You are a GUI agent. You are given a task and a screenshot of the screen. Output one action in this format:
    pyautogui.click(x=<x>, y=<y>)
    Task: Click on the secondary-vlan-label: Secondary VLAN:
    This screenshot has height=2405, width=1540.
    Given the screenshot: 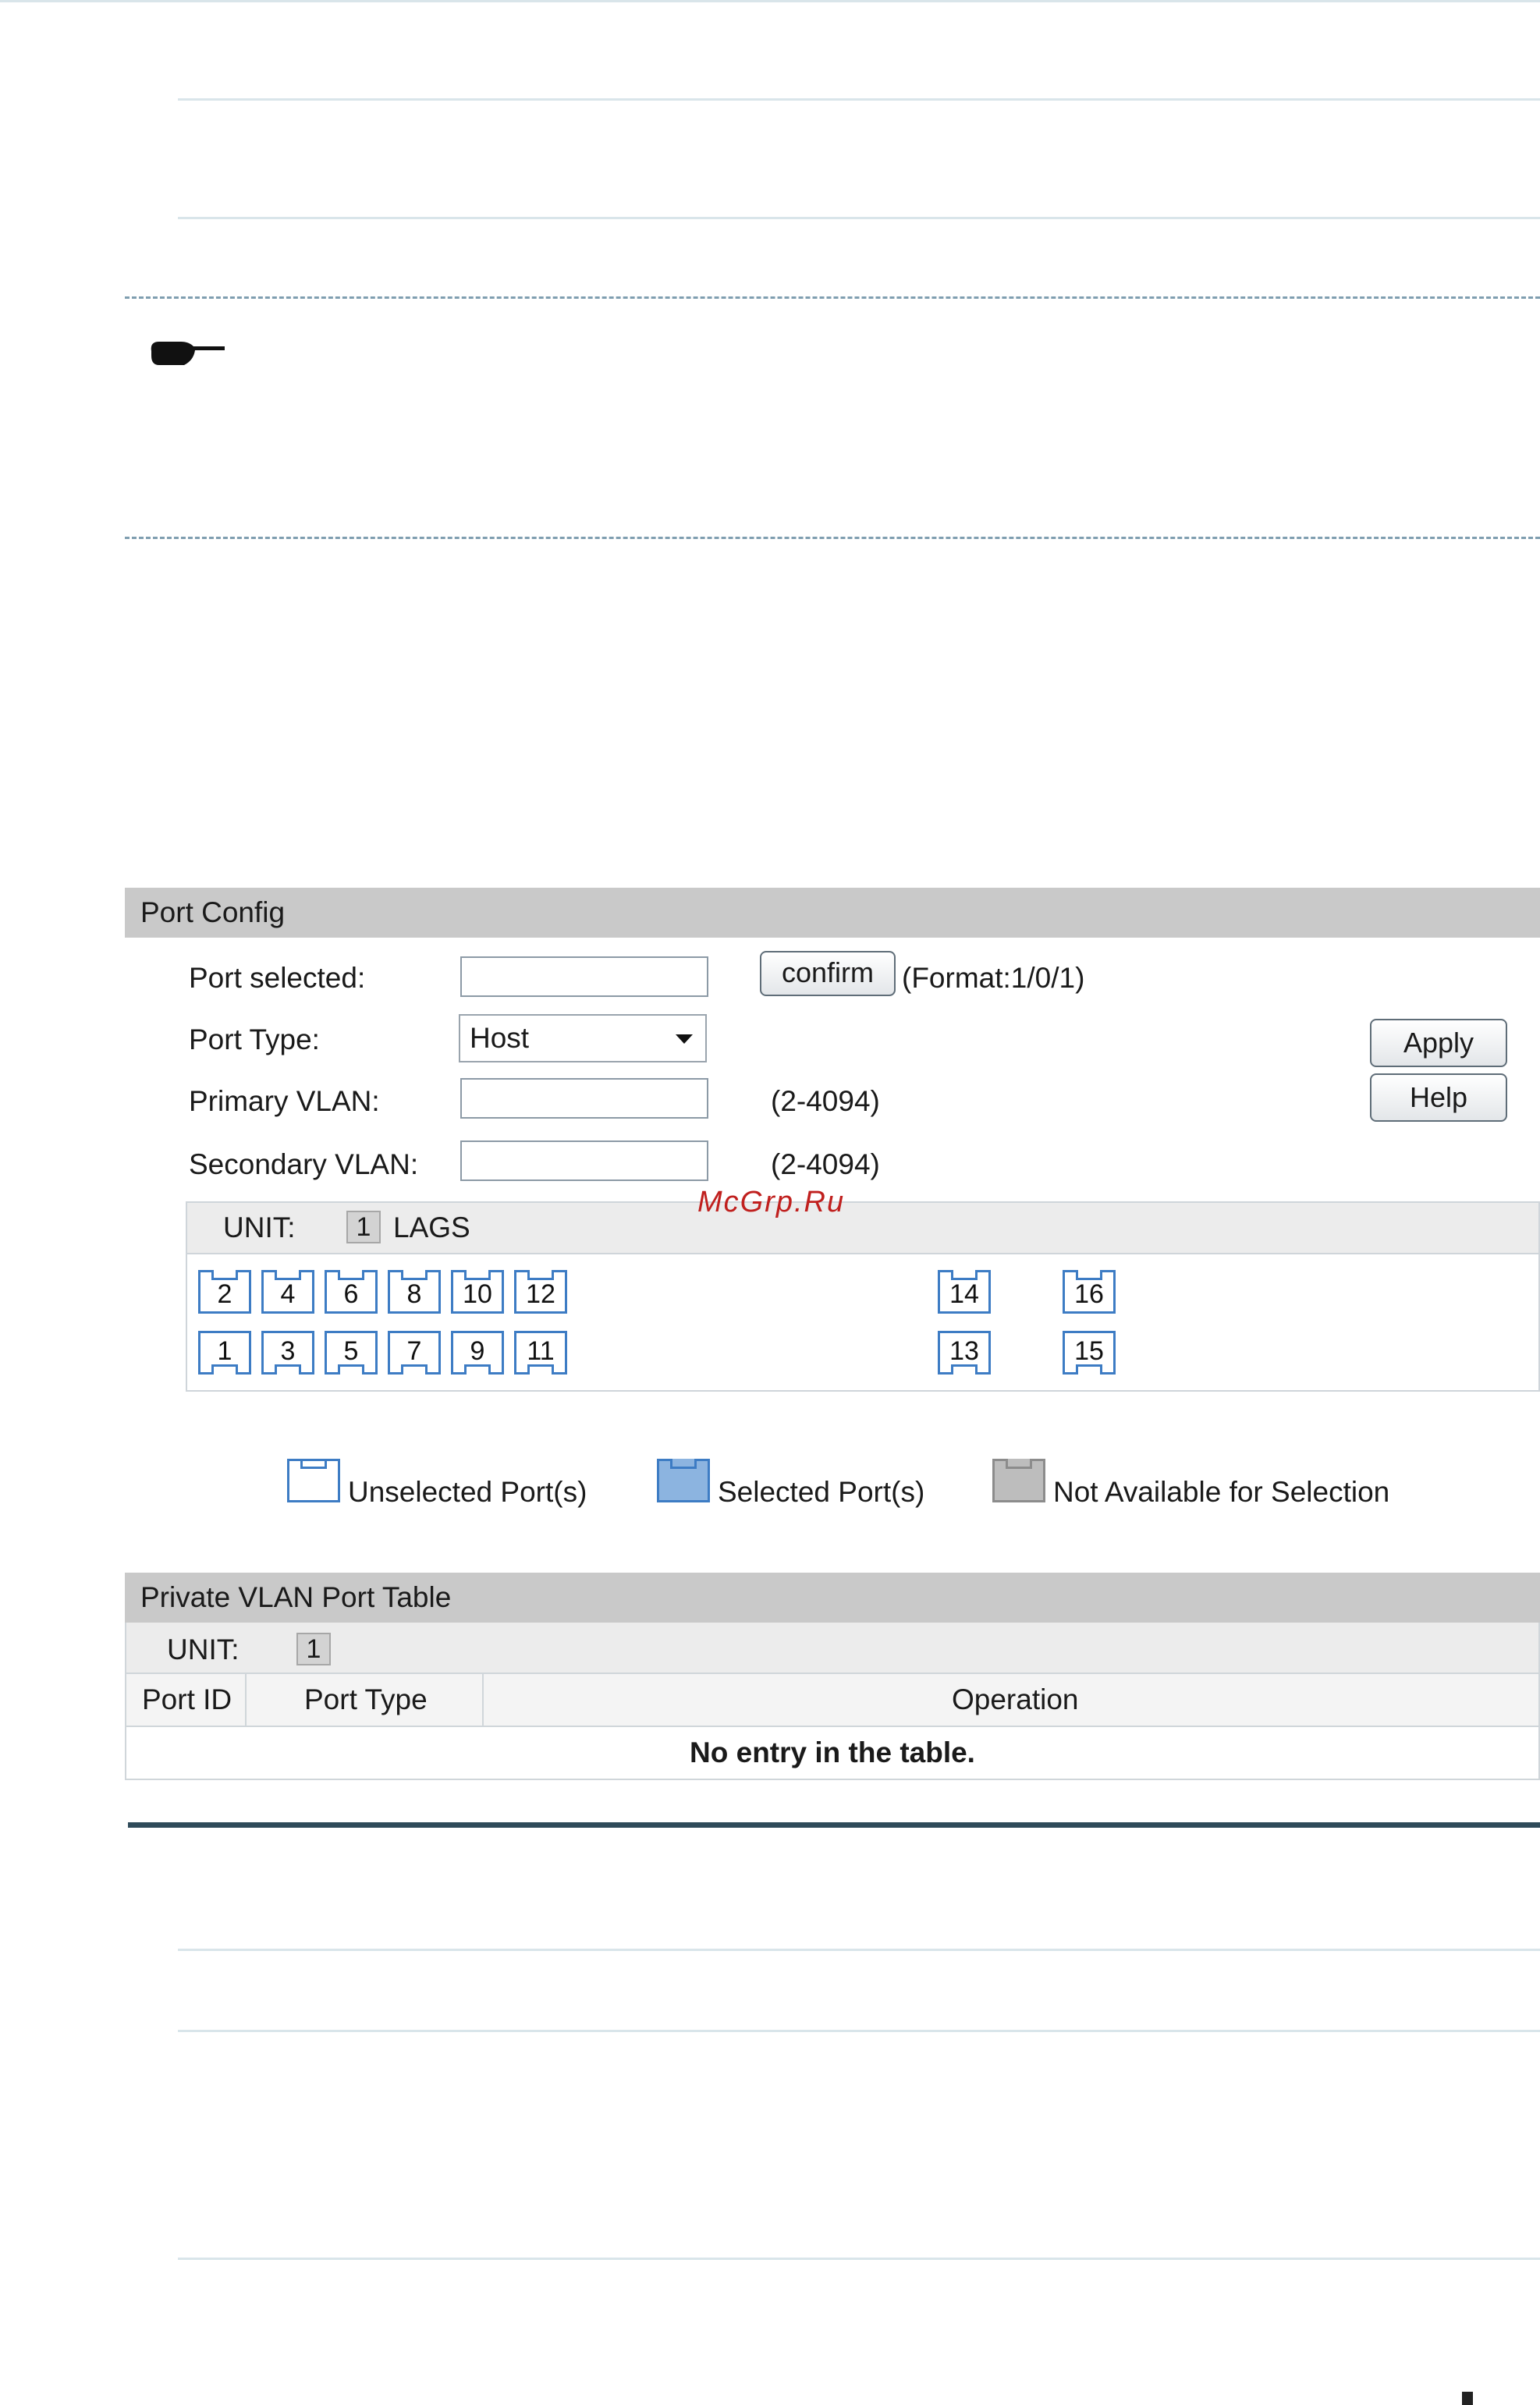 What is the action you would take?
    pyautogui.click(x=304, y=1164)
    